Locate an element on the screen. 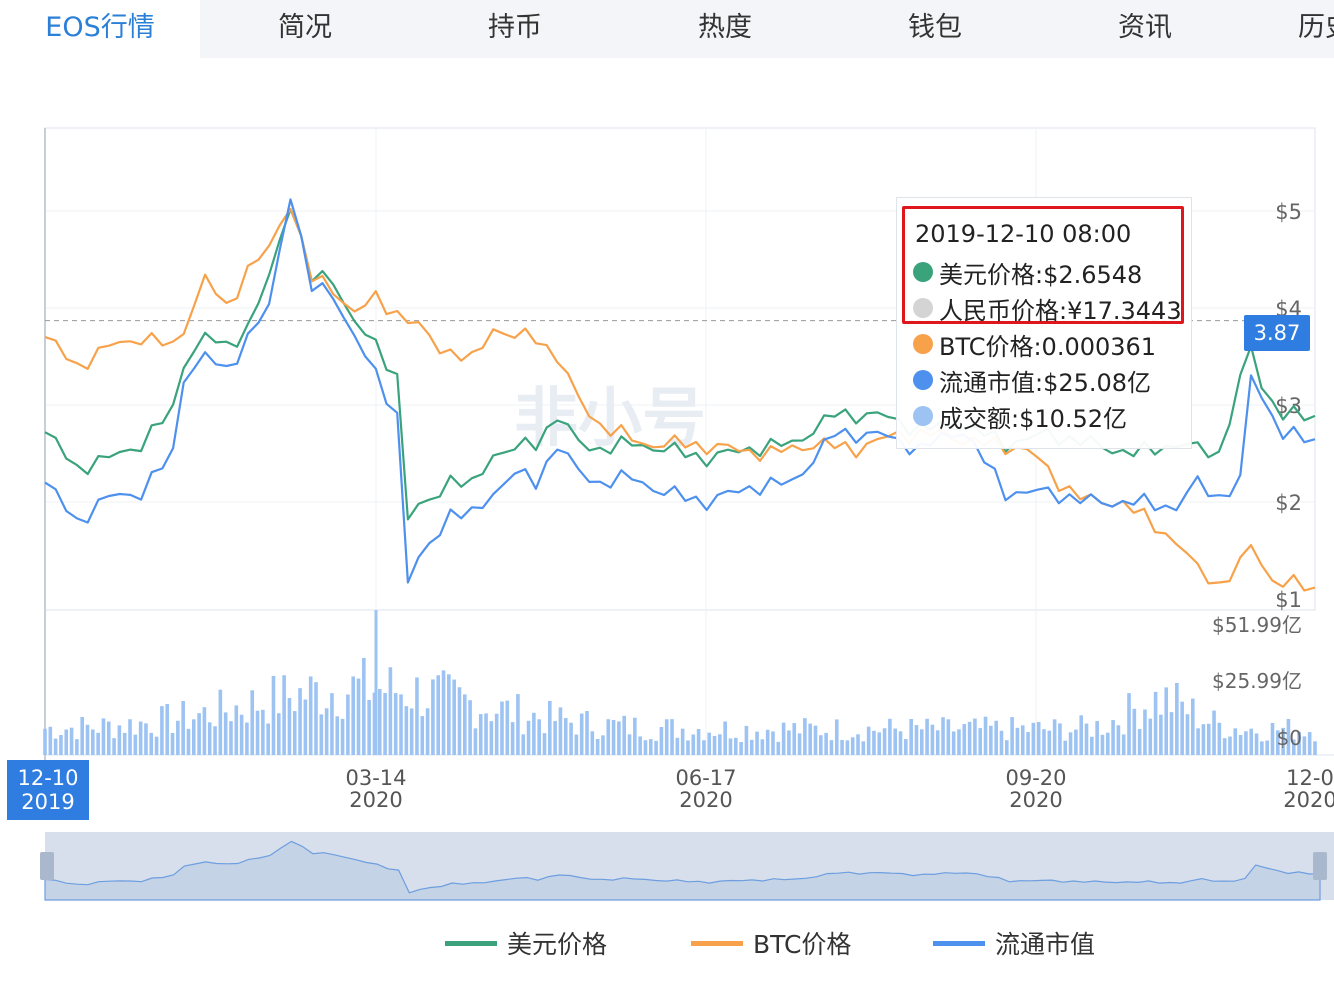  market-cap-dot-icon is located at coordinates (923, 380).